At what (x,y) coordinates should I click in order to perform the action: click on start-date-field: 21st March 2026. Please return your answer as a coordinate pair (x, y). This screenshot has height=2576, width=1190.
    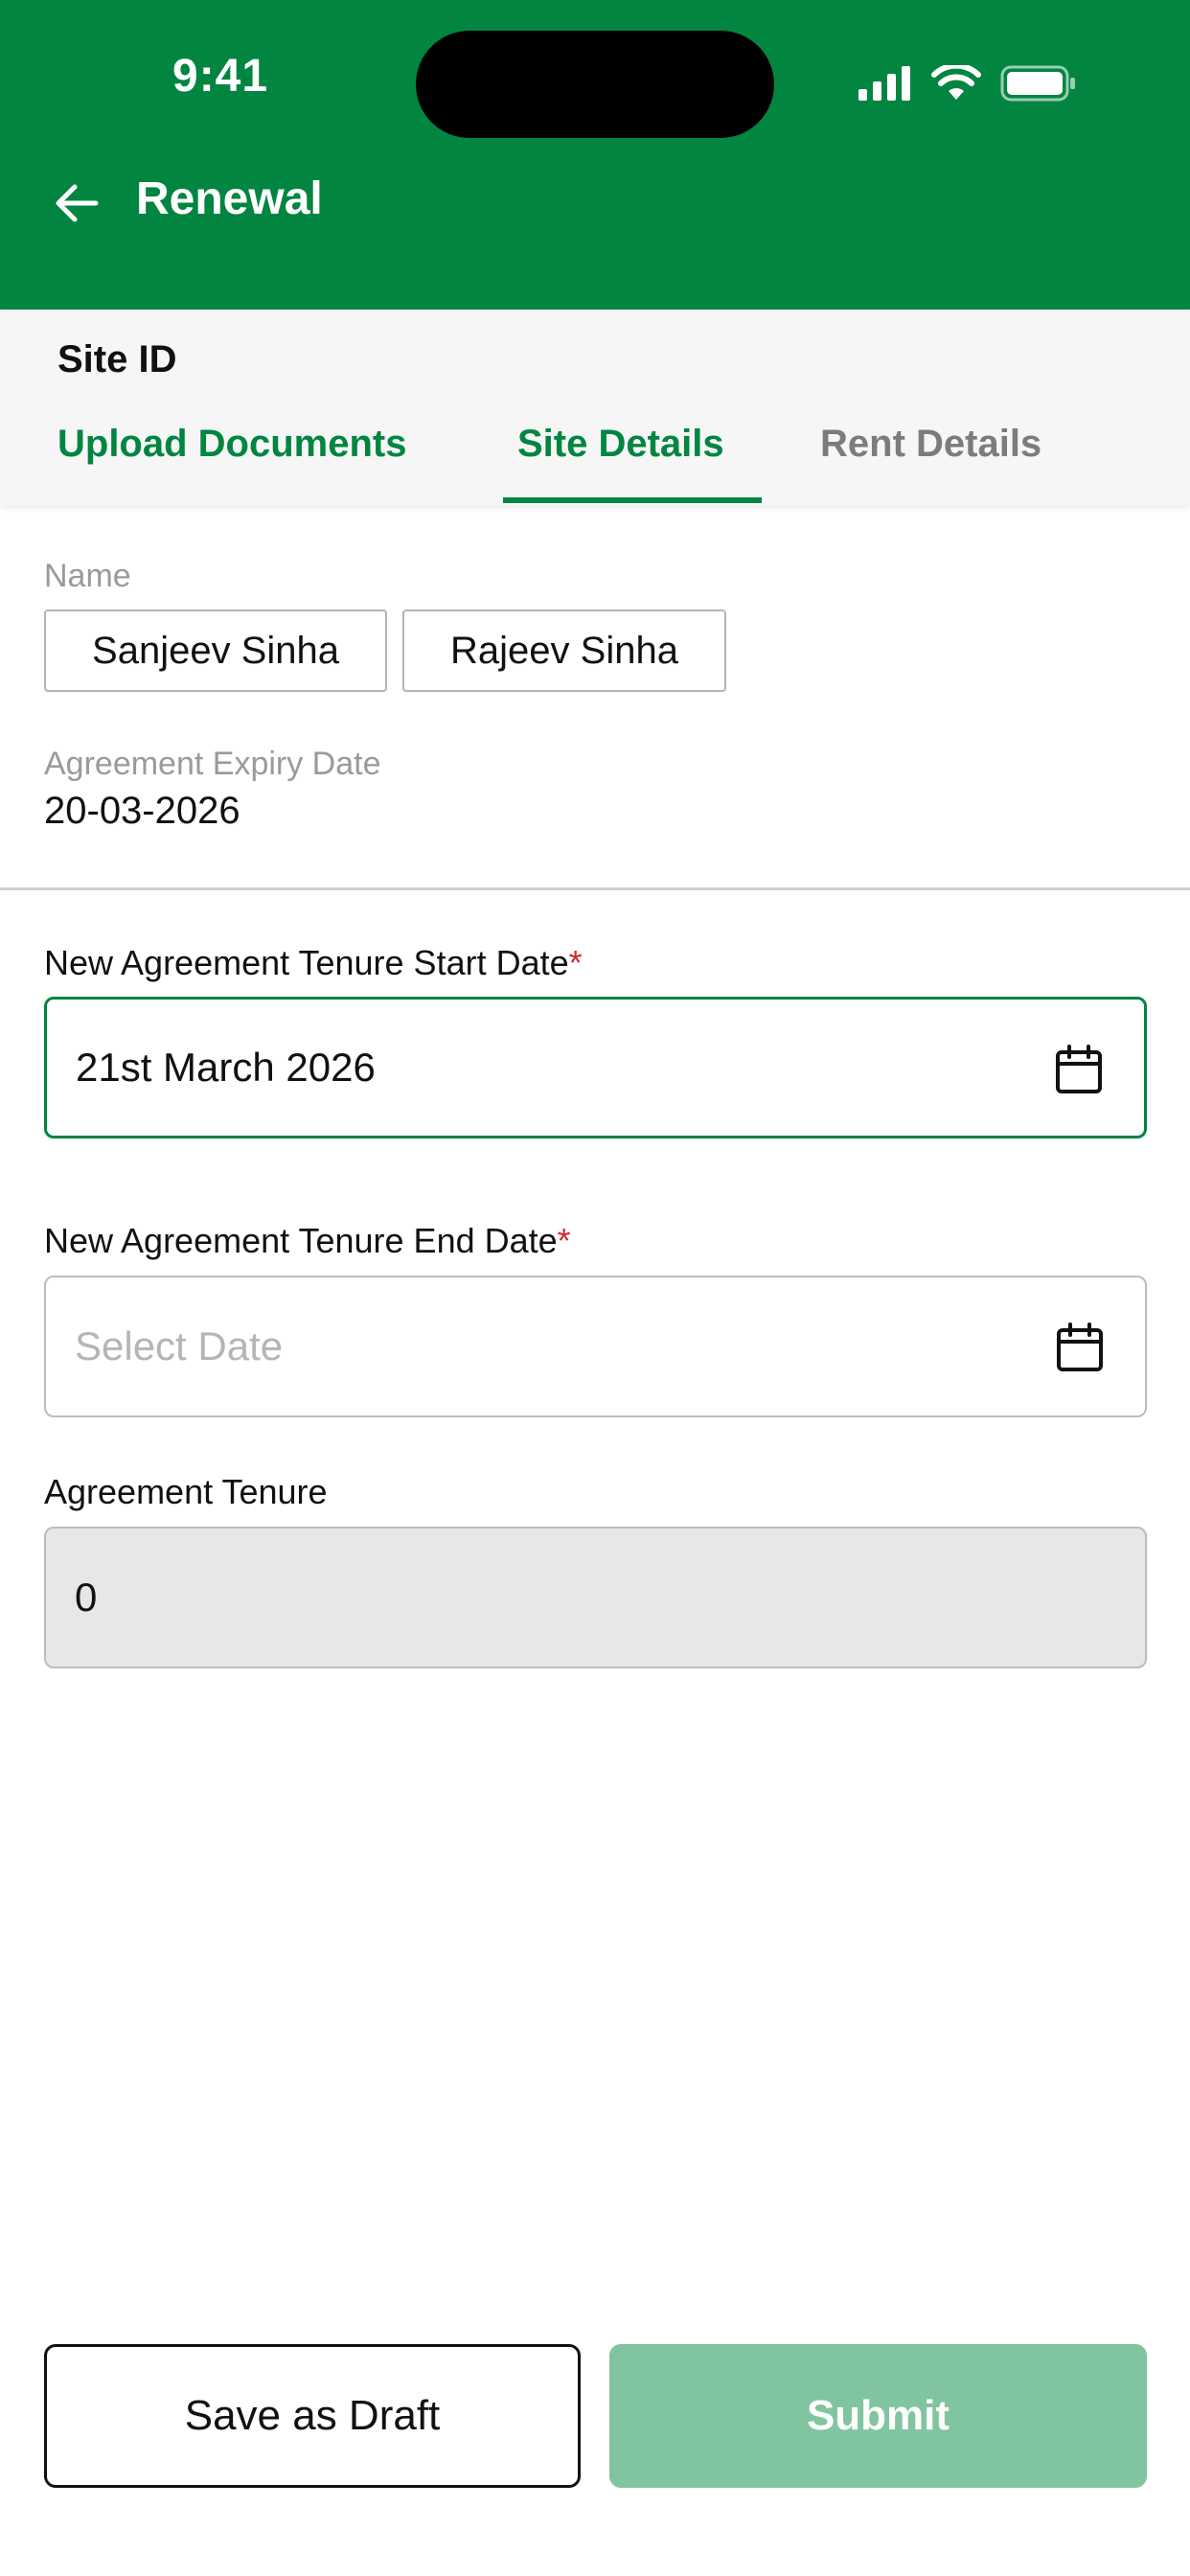
    Looking at the image, I should click on (595, 1067).